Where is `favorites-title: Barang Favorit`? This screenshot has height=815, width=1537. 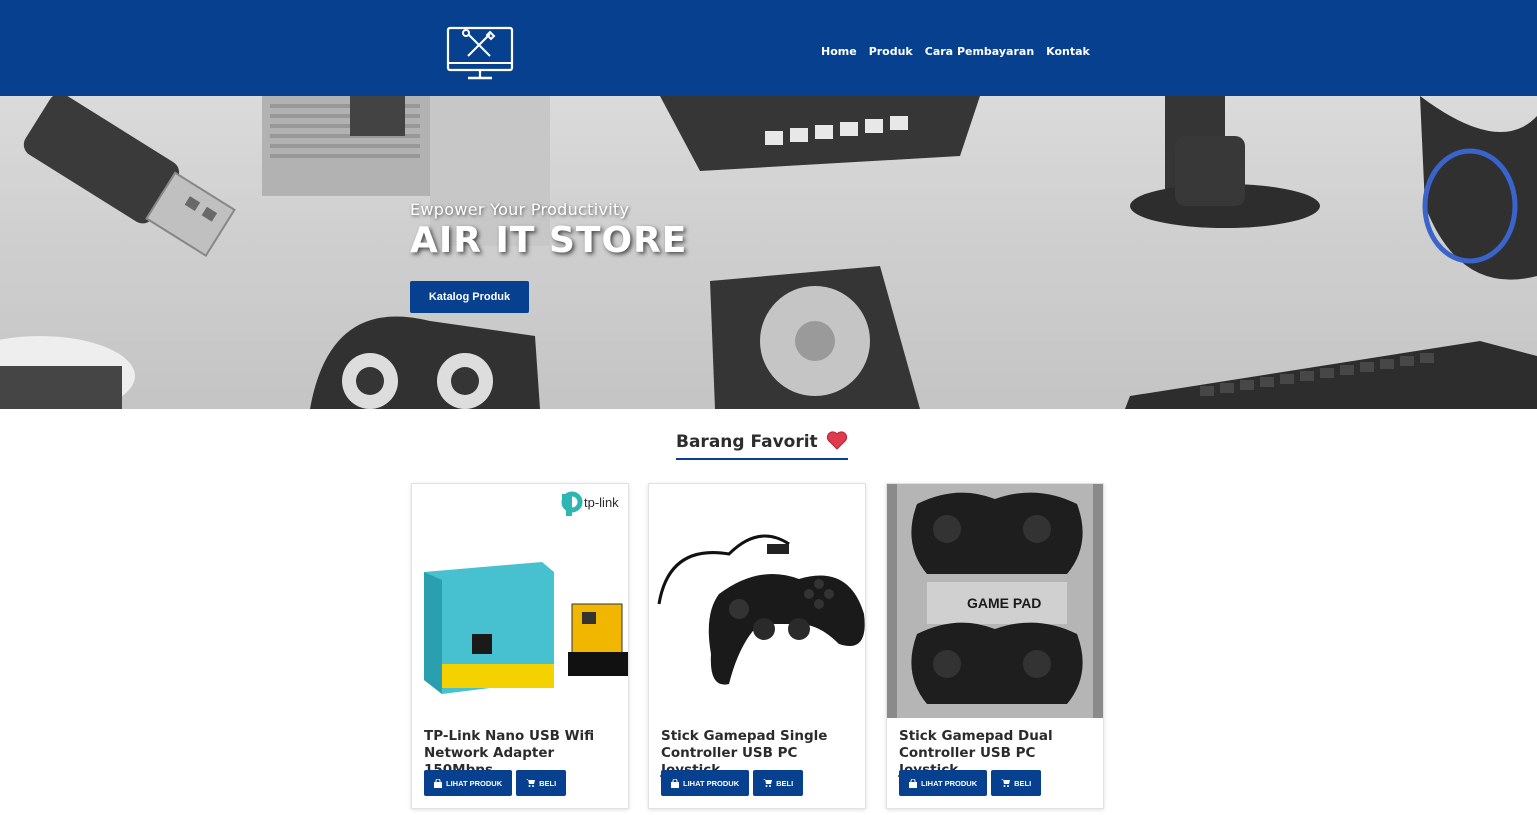 favorites-title: Barang Favorit is located at coordinates (747, 442).